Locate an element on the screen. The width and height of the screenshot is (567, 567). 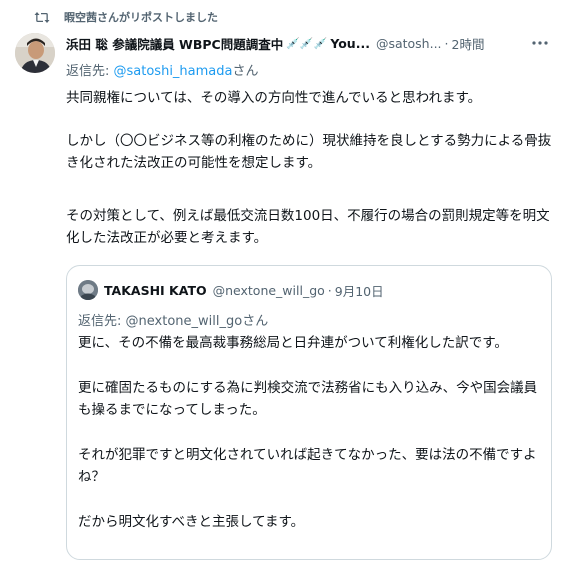
reply-handle-link: @satoshi_hamada is located at coordinates (173, 71).